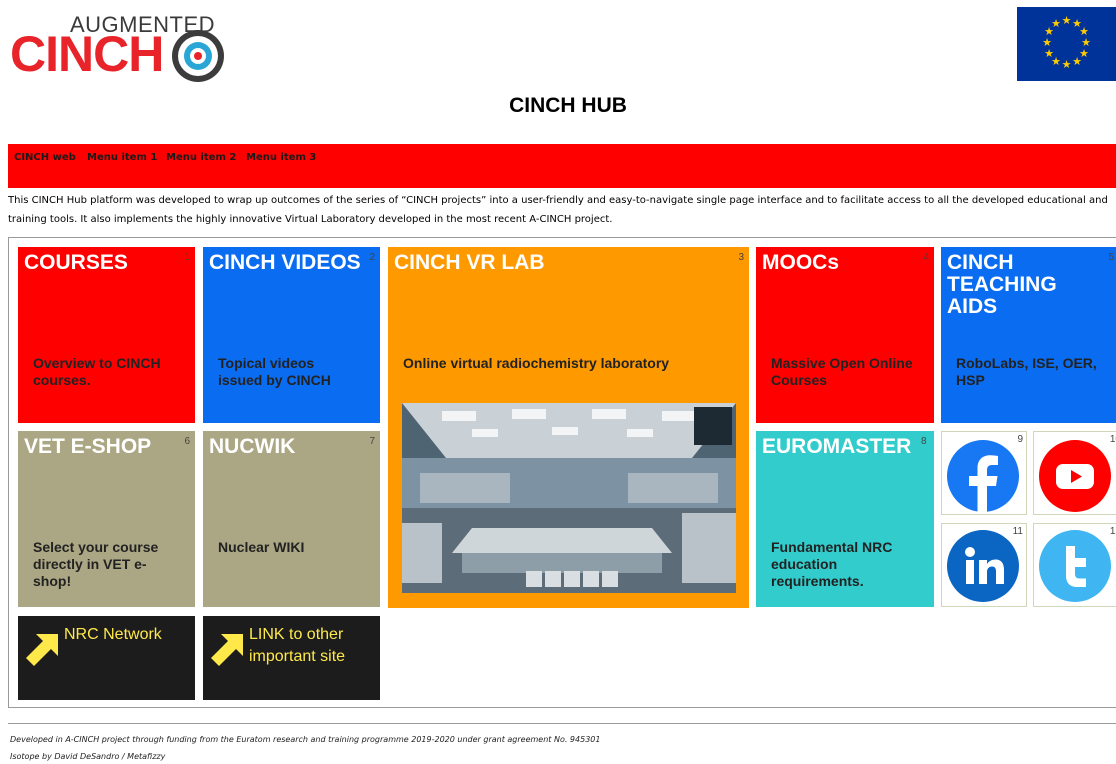  I want to click on youtube-link: 10, so click(1074, 473).